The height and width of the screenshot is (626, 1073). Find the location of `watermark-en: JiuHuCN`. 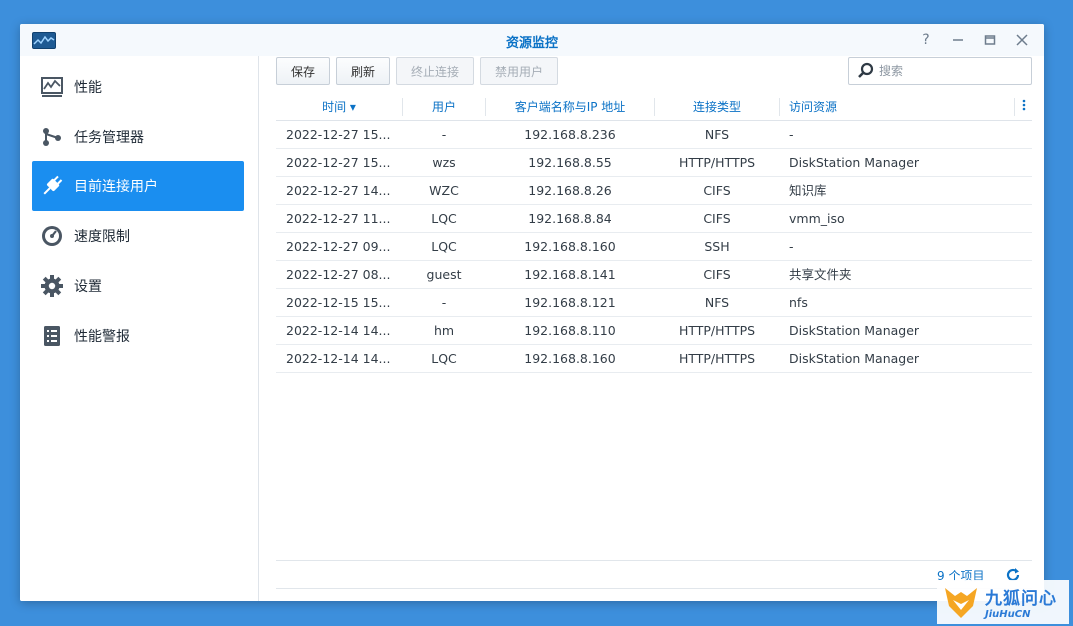

watermark-en: JiuHuCN is located at coordinates (1008, 614).